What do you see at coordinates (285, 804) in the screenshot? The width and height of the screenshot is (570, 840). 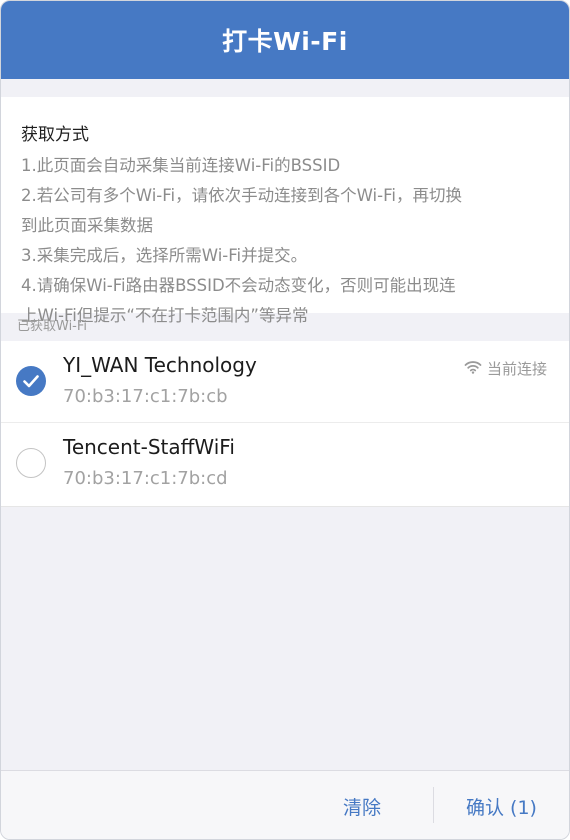 I see `dialog-footer: 清除 确认 (1)` at bounding box center [285, 804].